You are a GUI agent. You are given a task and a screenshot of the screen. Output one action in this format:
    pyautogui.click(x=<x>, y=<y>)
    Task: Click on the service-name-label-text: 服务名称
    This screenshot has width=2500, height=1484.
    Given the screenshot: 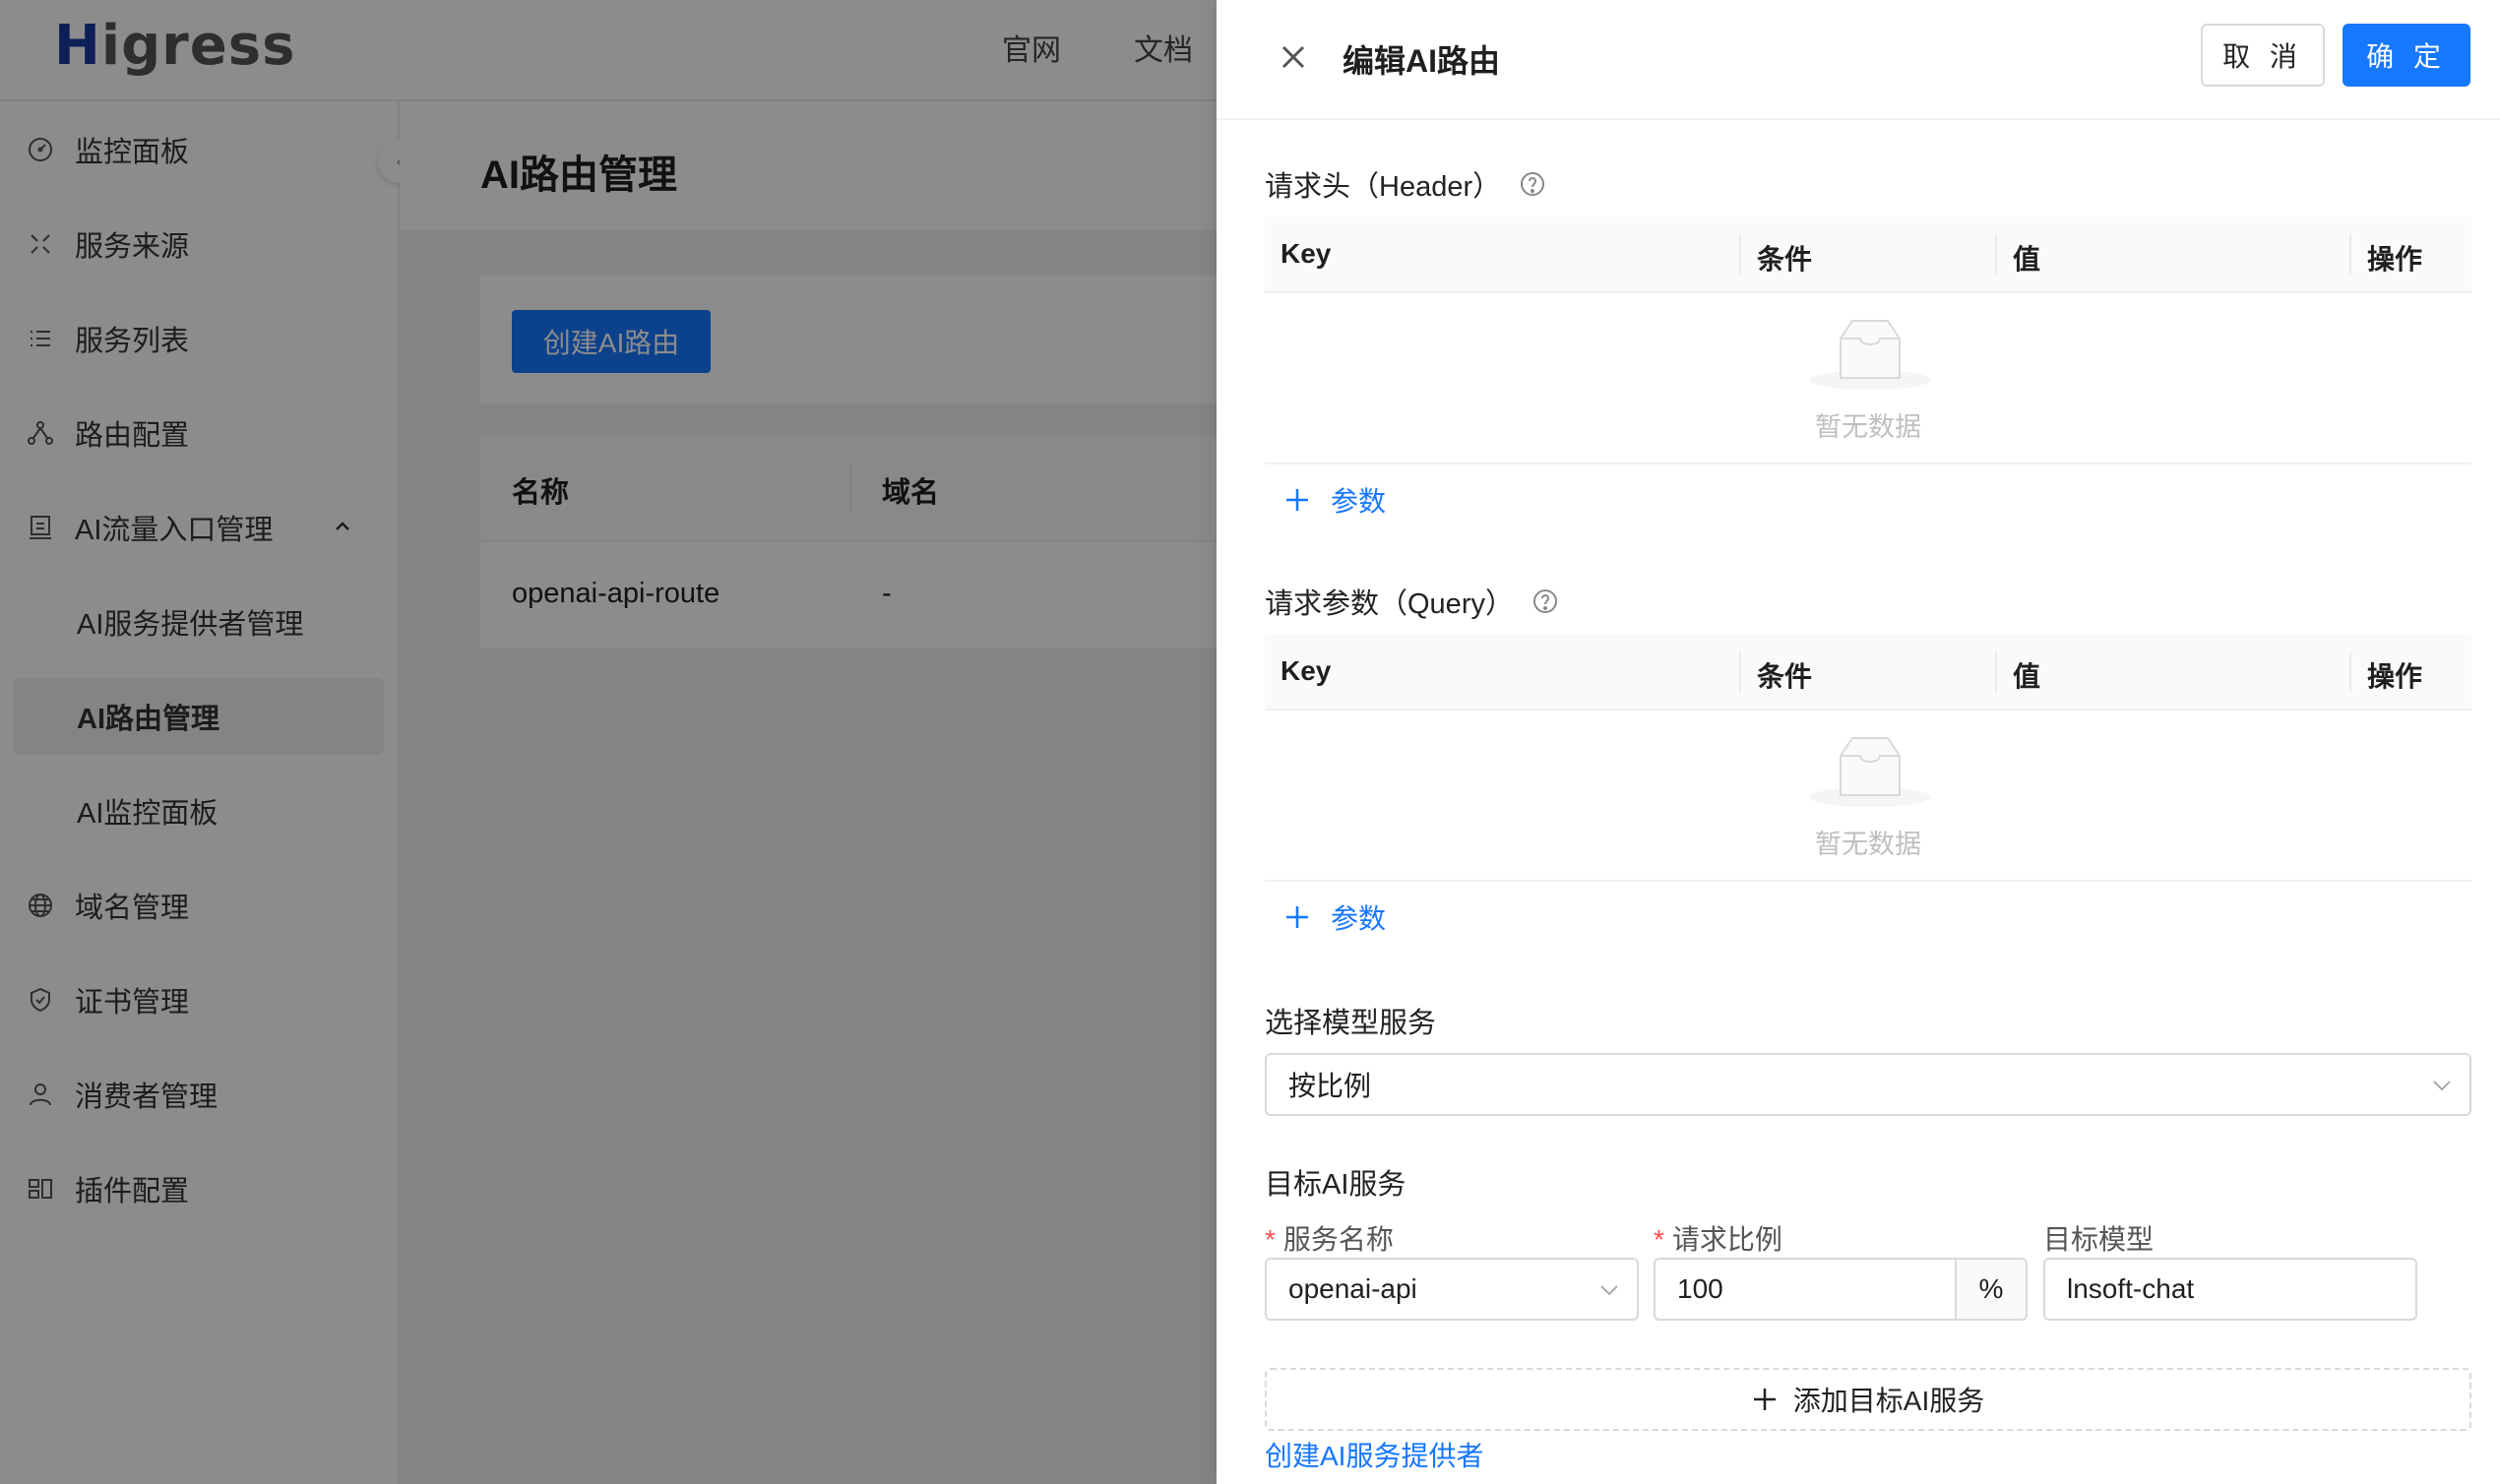 What is the action you would take?
    pyautogui.click(x=1338, y=1240)
    